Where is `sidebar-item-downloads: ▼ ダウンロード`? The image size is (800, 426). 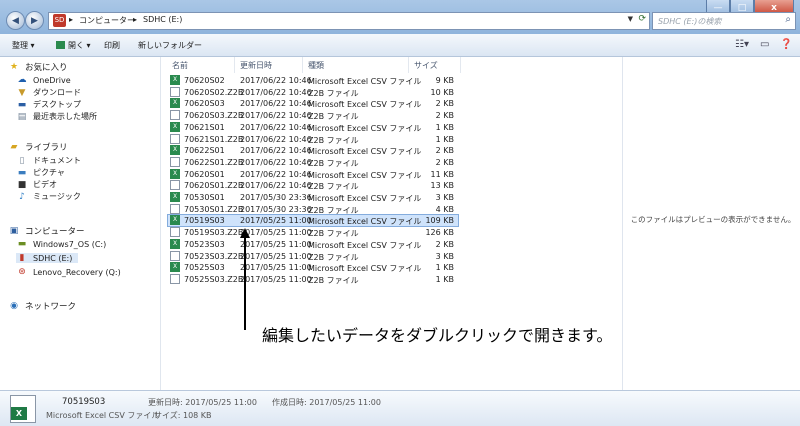
sidebar-item-downloads: ▼ ダウンロード is located at coordinates (48, 92).